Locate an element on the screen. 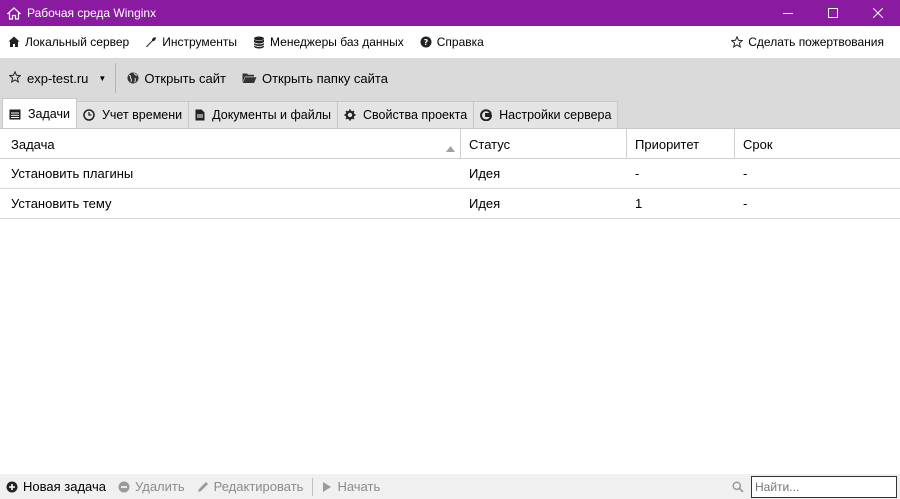 The image size is (900, 499). plus-circle-icon is located at coordinates (12, 487).